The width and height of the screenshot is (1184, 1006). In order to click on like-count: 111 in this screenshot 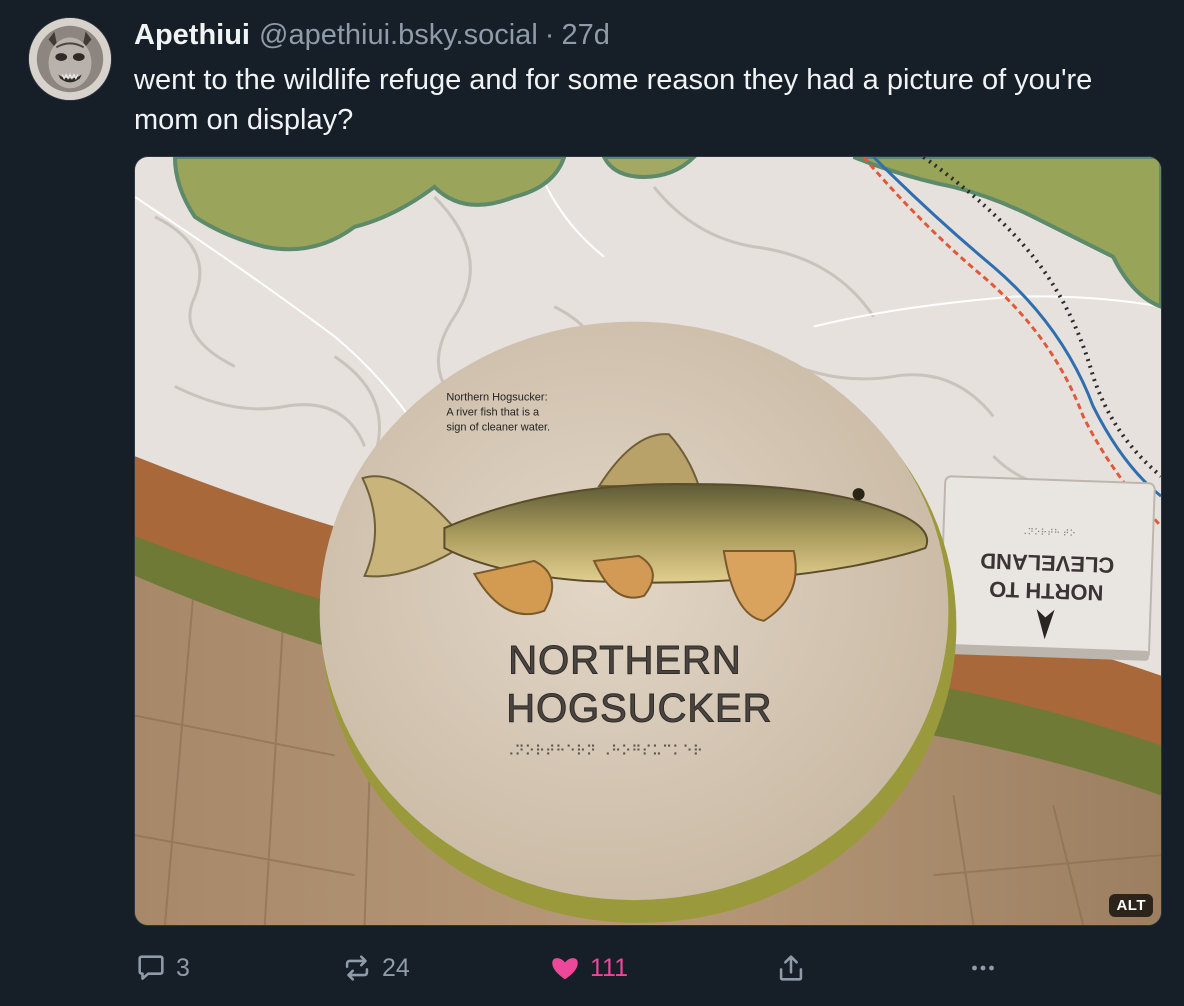, I will do `click(609, 967)`.